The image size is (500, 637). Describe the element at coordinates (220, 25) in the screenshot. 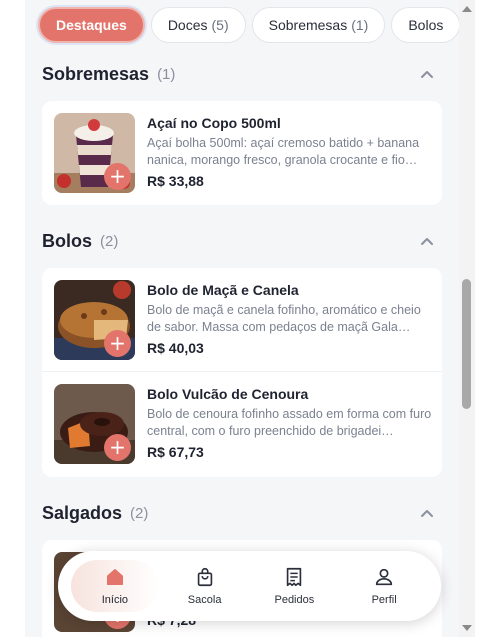

I see `chip-count: (5)` at that location.